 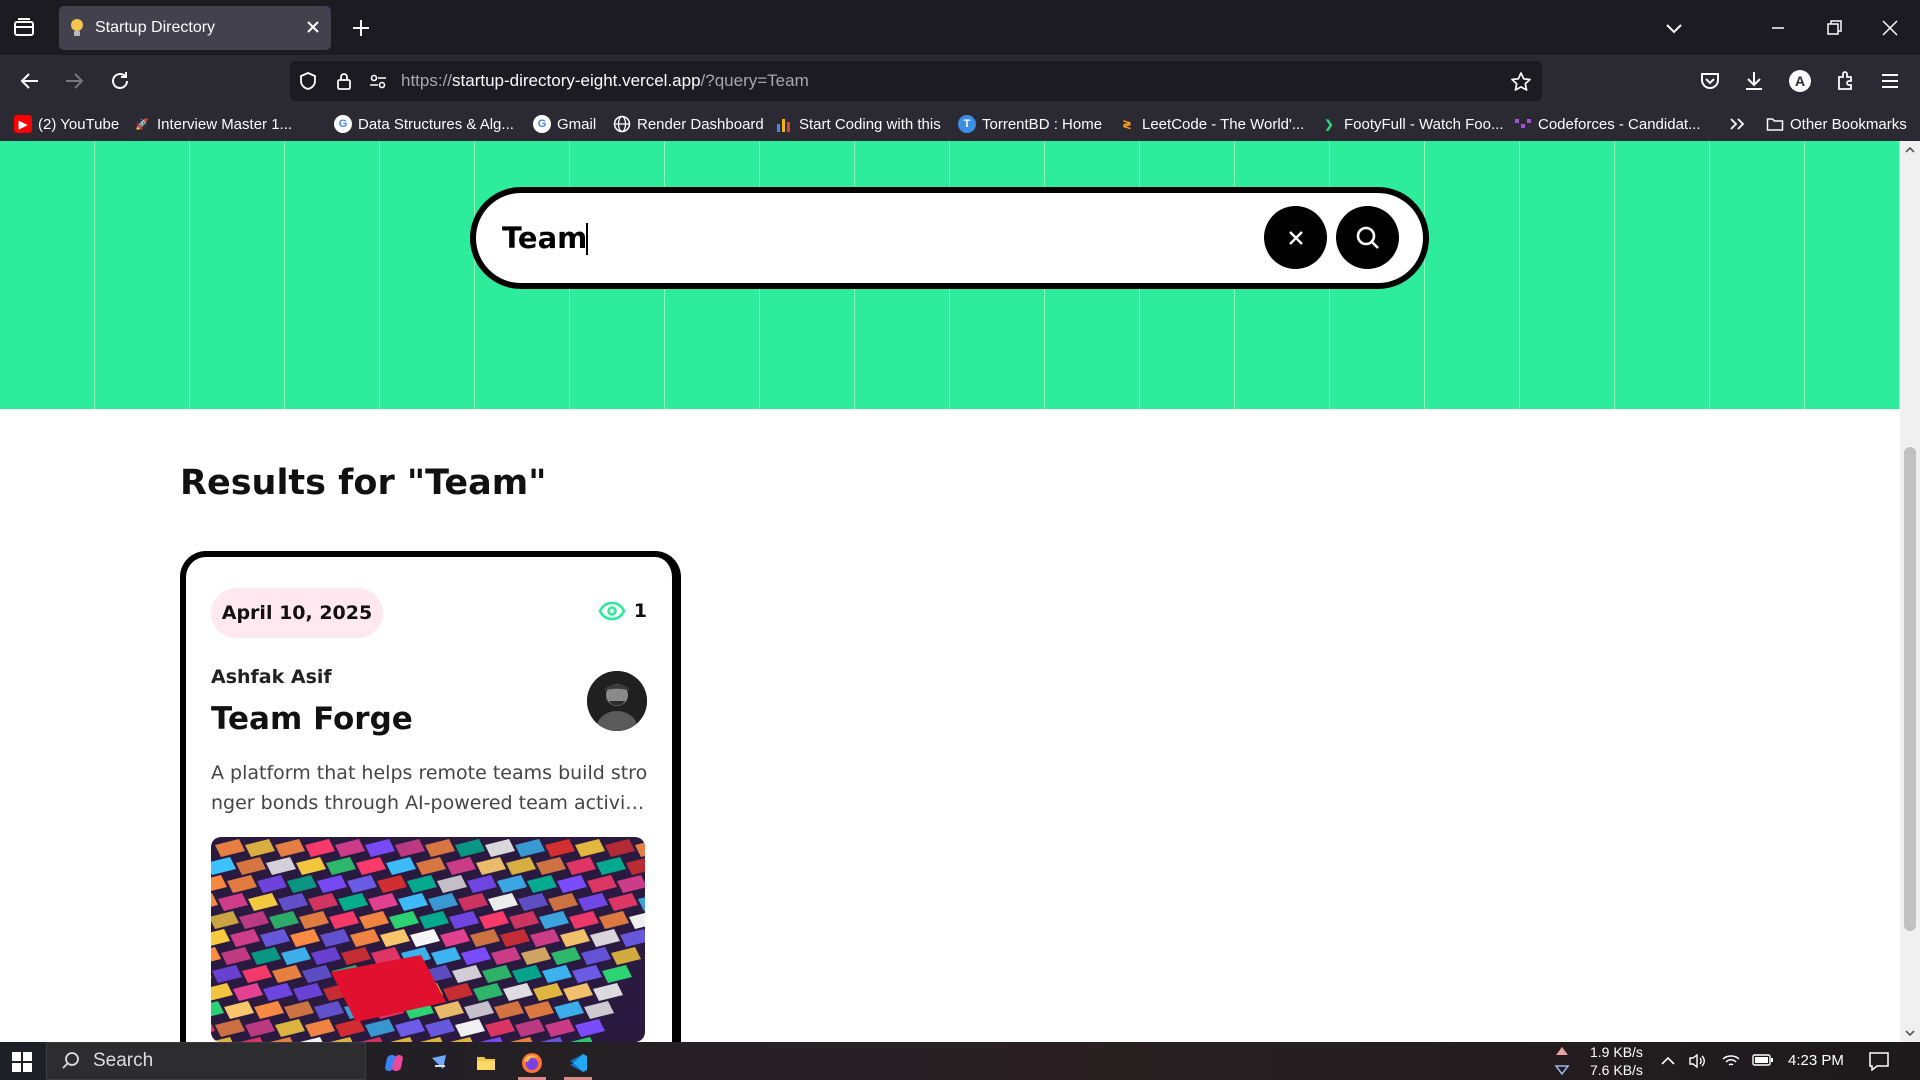 I want to click on lock-icon, so click(x=344, y=81).